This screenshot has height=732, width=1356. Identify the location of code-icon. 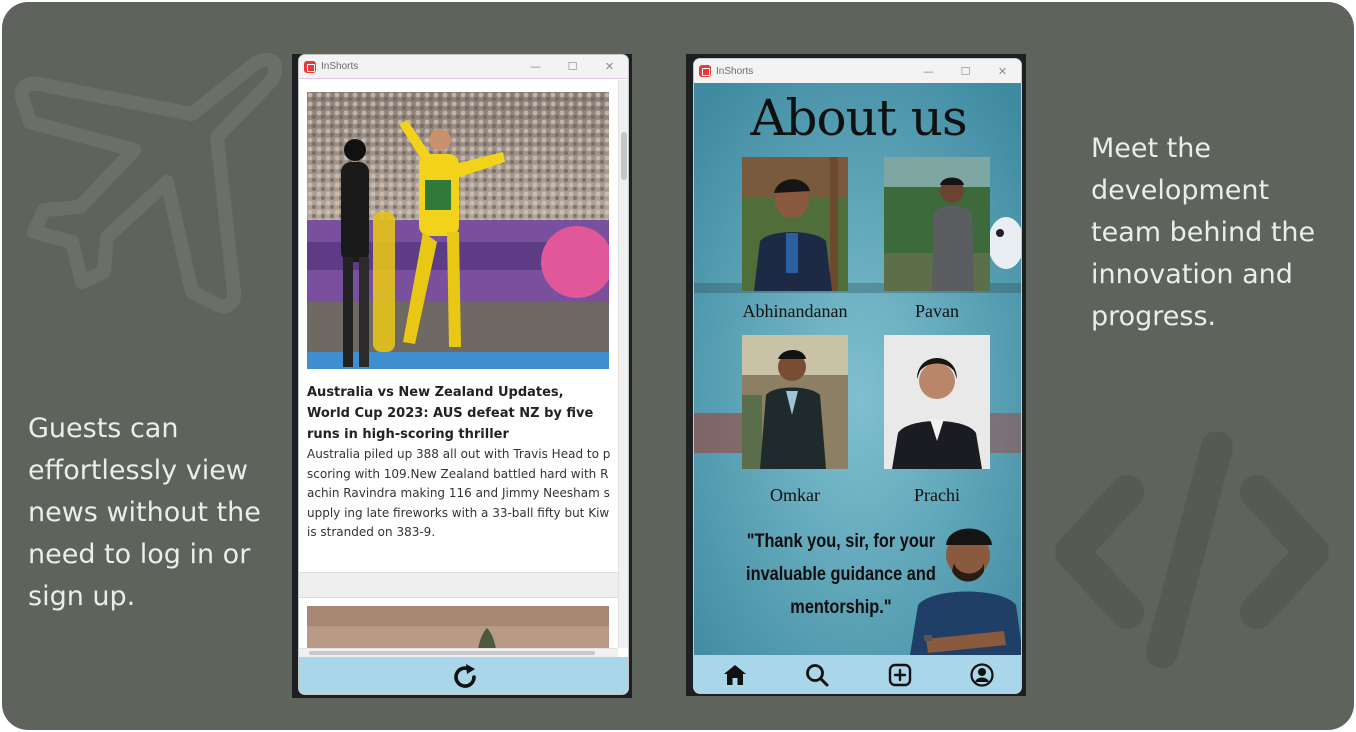
(1192, 550).